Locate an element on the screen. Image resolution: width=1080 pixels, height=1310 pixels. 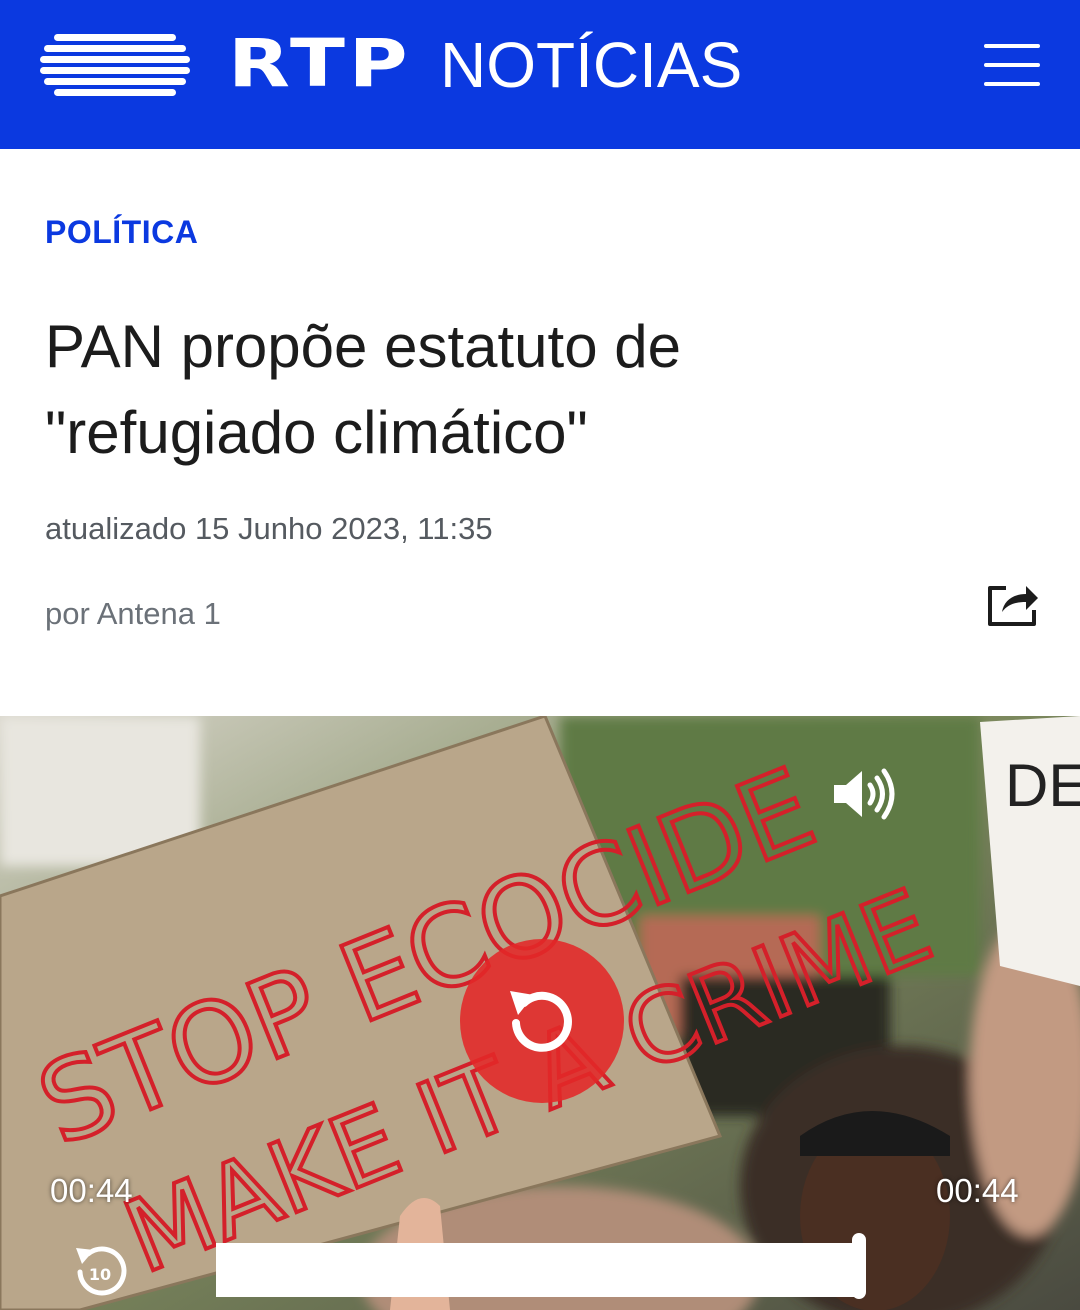
top-bar: RTP NOTÍCIAS is located at coordinates (540, 74).